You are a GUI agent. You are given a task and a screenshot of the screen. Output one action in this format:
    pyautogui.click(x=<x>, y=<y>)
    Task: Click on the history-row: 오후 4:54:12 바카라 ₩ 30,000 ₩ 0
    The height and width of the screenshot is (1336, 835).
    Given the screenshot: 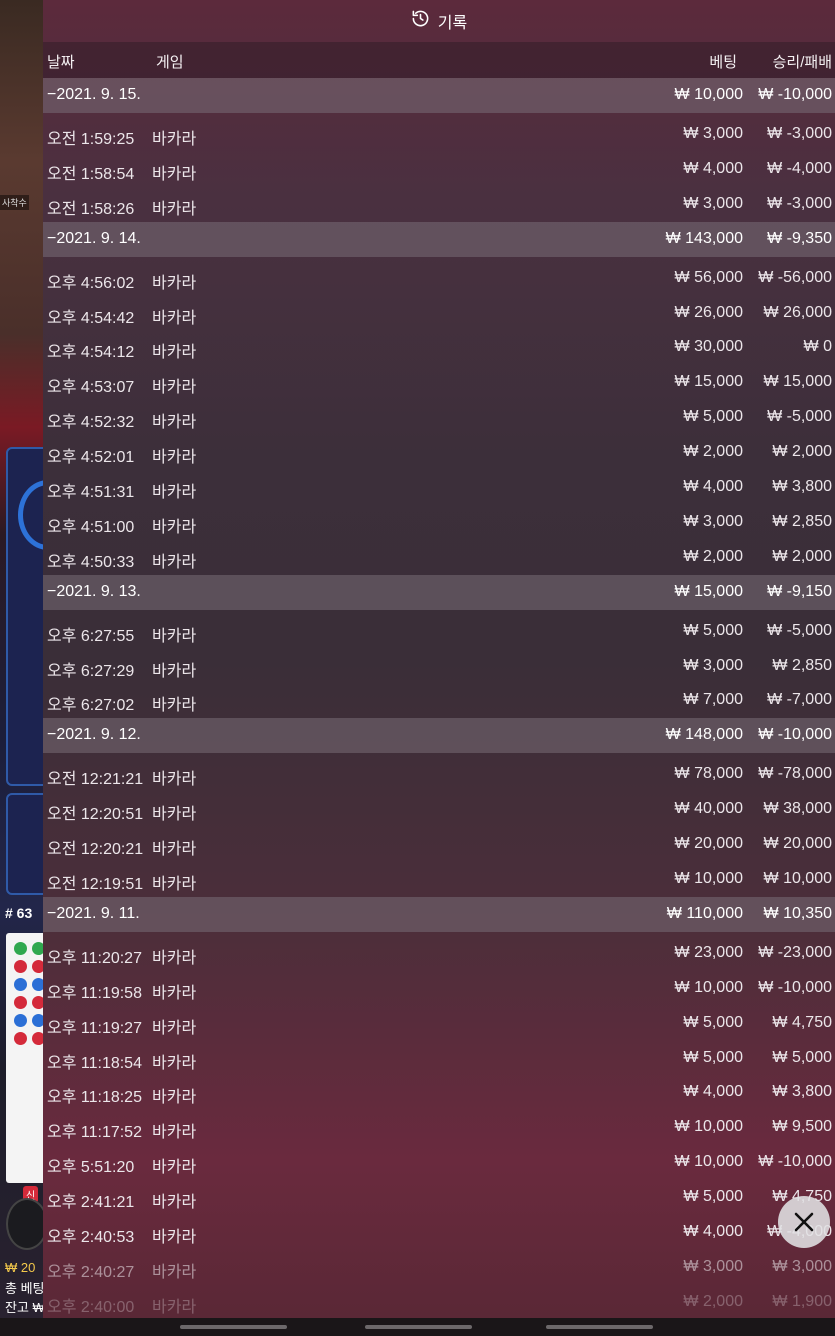 What is the action you would take?
    pyautogui.click(x=439, y=347)
    